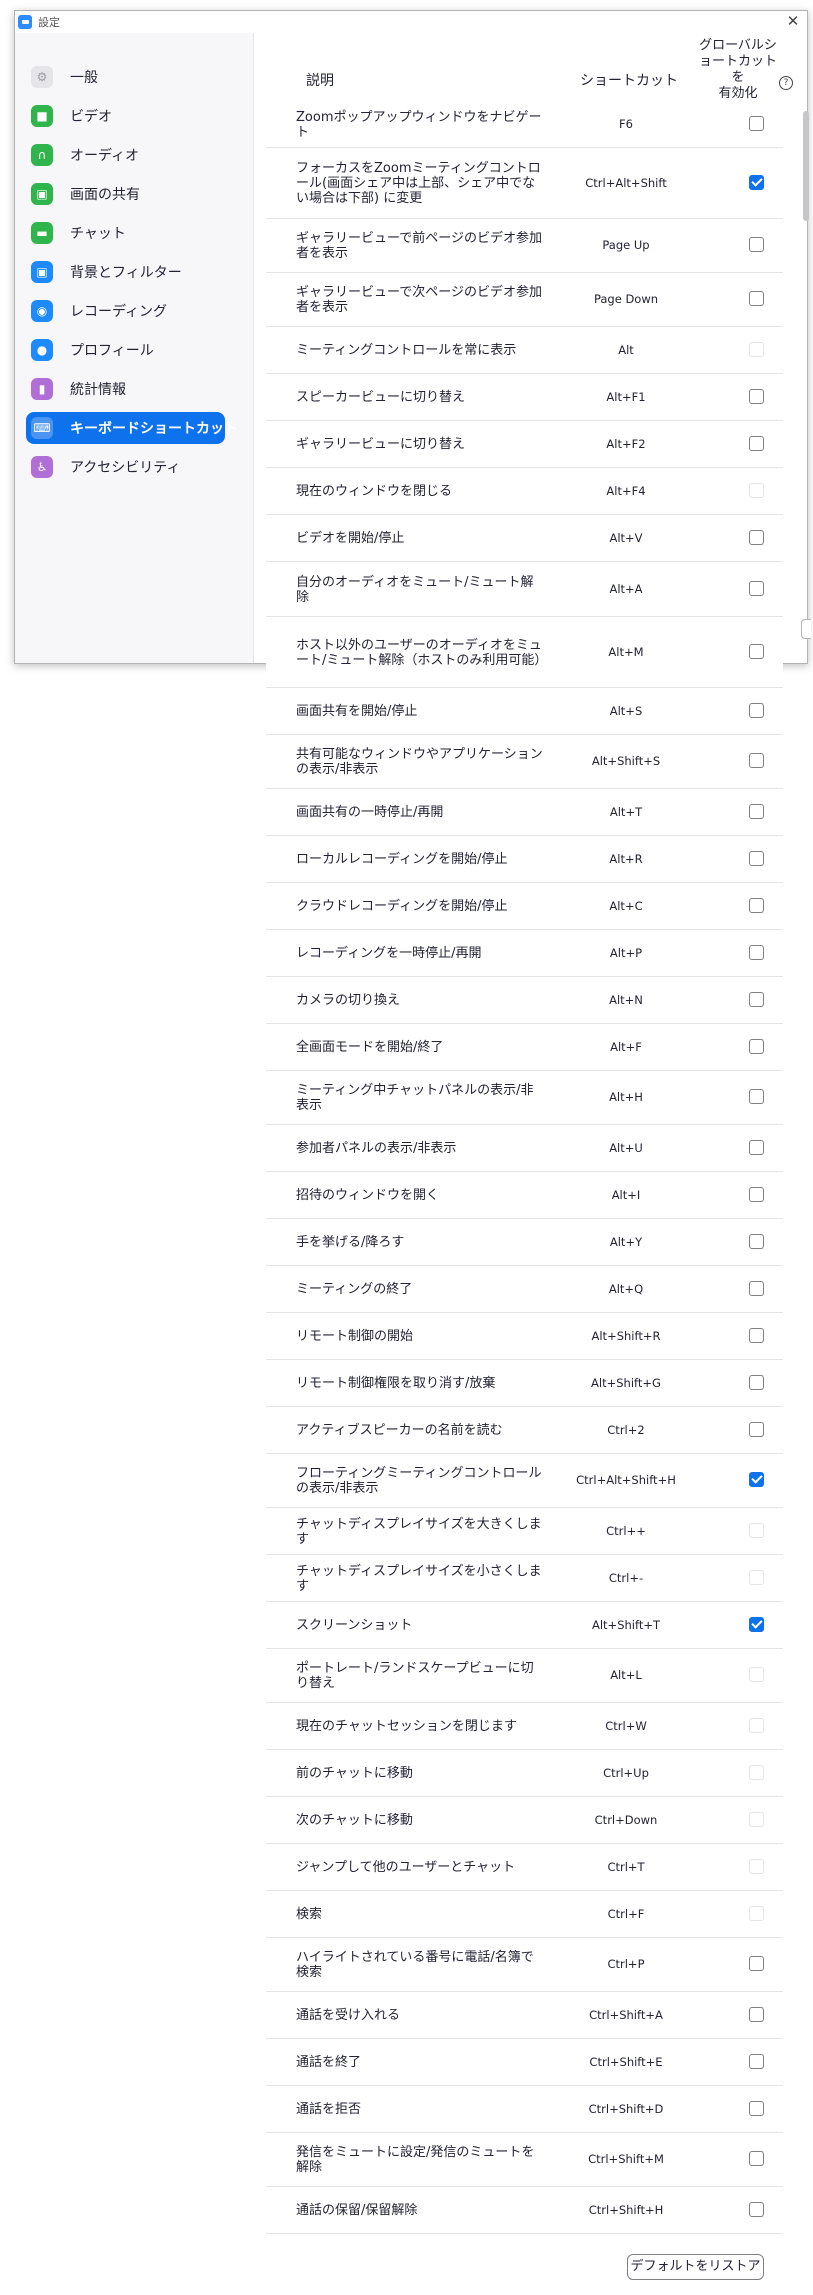  I want to click on shortcut-description: クラウドレコーディングを開始/停止, so click(402, 906).